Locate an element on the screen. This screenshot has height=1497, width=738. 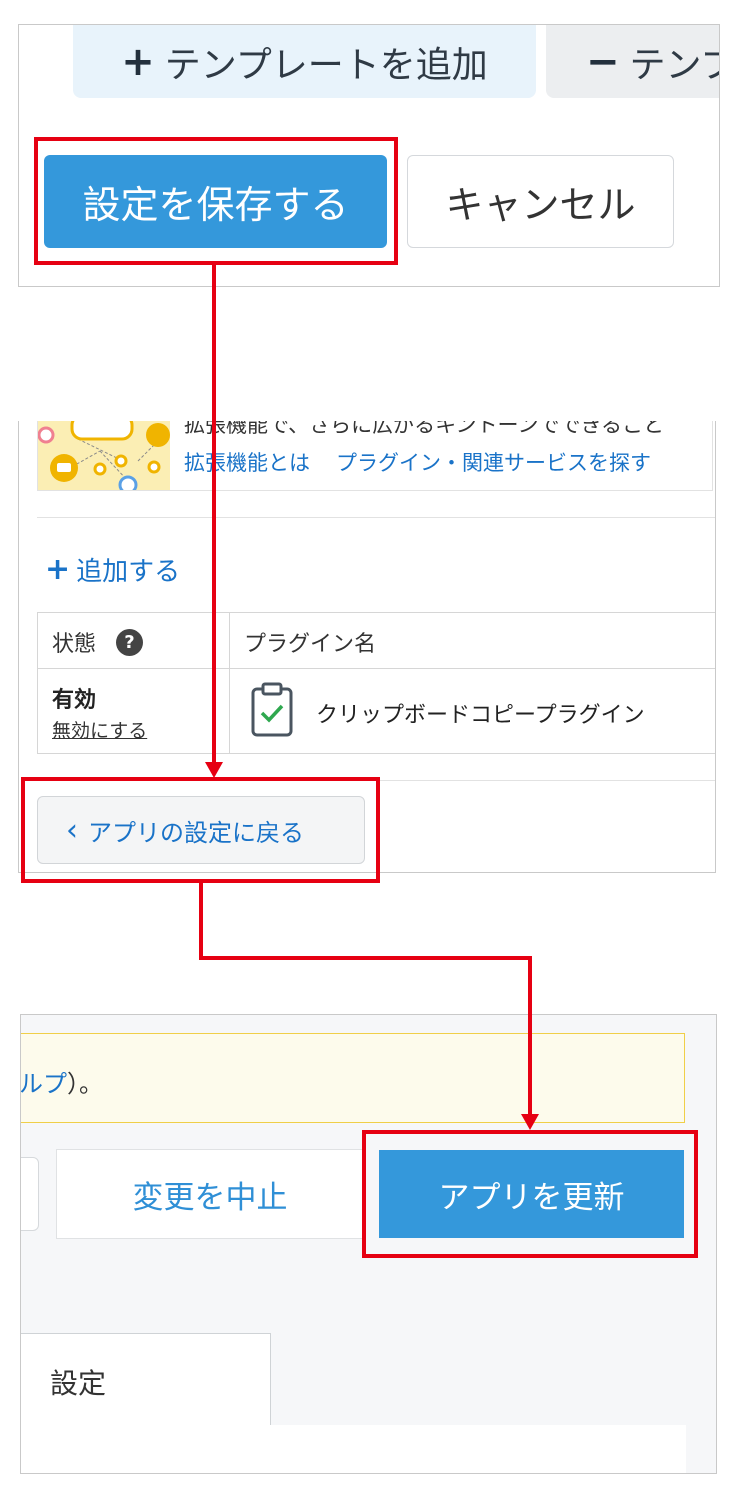
add-template-label: テンプレートを追加 is located at coordinates (326, 65).